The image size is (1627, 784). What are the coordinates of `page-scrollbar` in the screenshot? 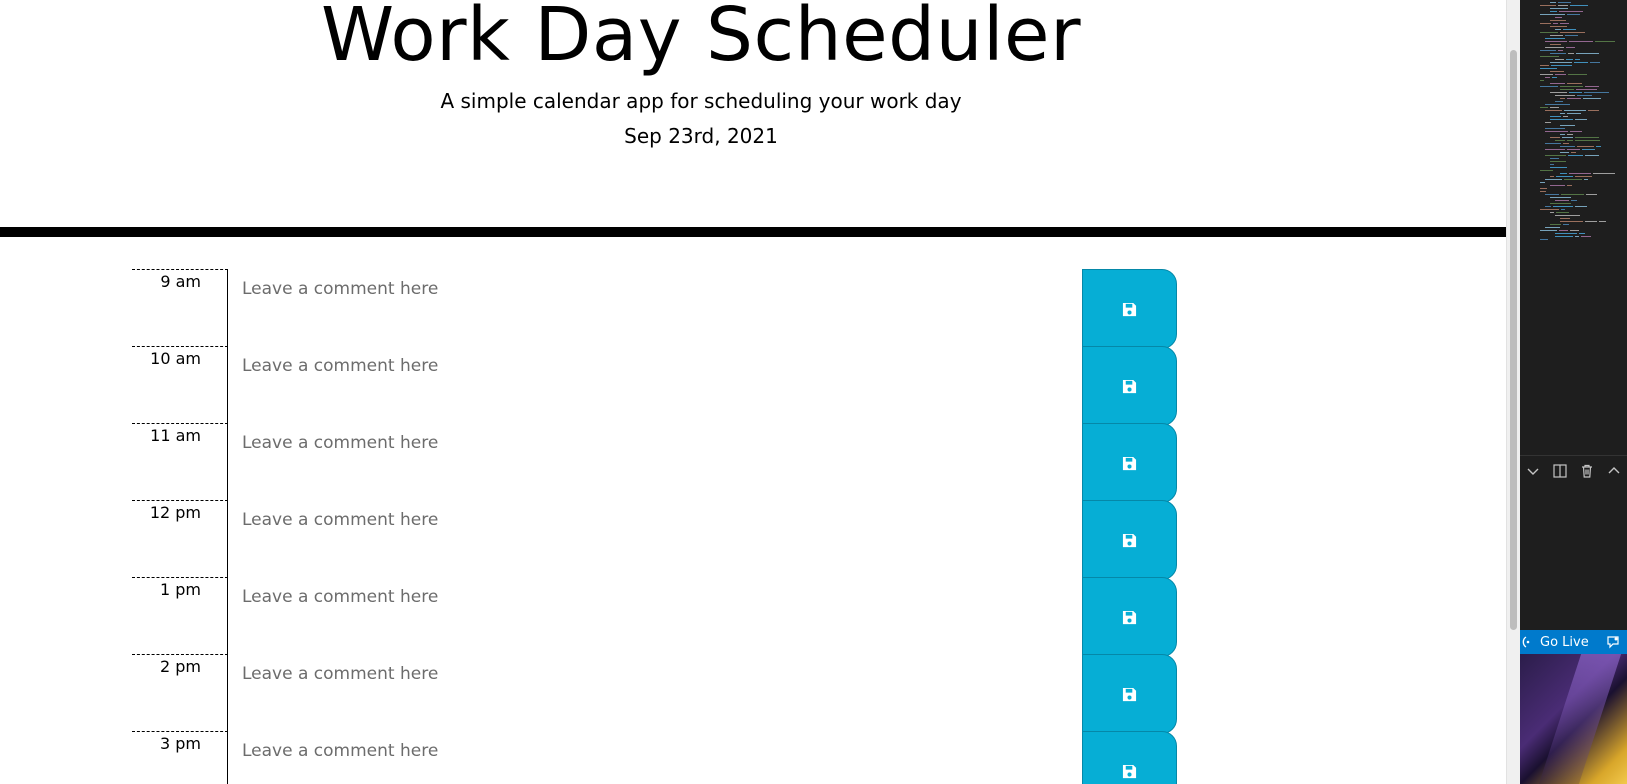 It's located at (1513, 392).